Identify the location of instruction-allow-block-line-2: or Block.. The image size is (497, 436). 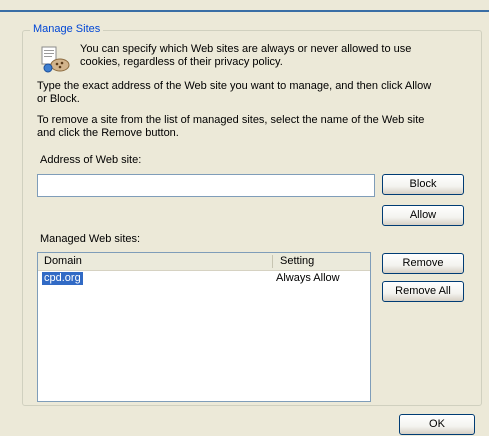
(58, 99).